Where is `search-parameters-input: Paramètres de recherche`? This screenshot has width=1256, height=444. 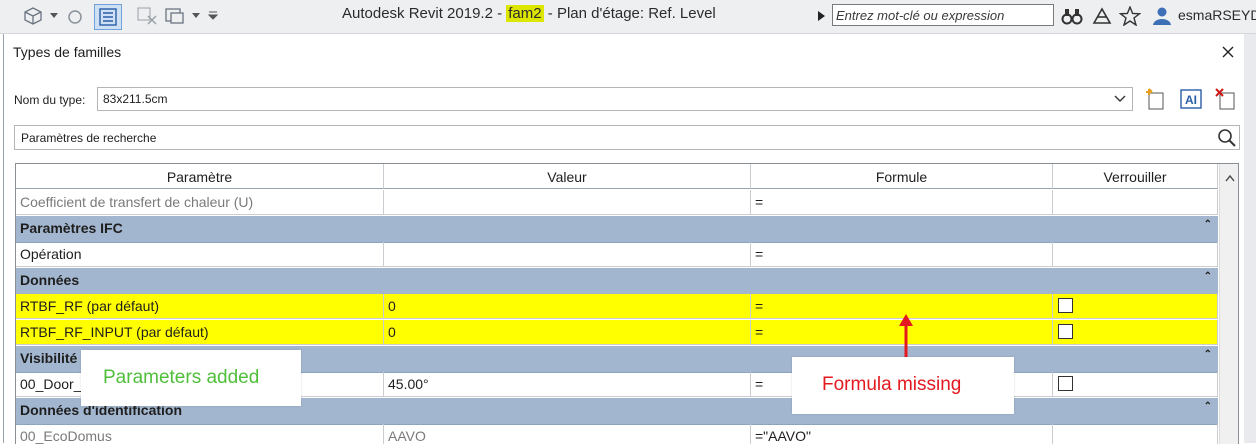
search-parameters-input: Paramètres de recherche is located at coordinates (627, 137).